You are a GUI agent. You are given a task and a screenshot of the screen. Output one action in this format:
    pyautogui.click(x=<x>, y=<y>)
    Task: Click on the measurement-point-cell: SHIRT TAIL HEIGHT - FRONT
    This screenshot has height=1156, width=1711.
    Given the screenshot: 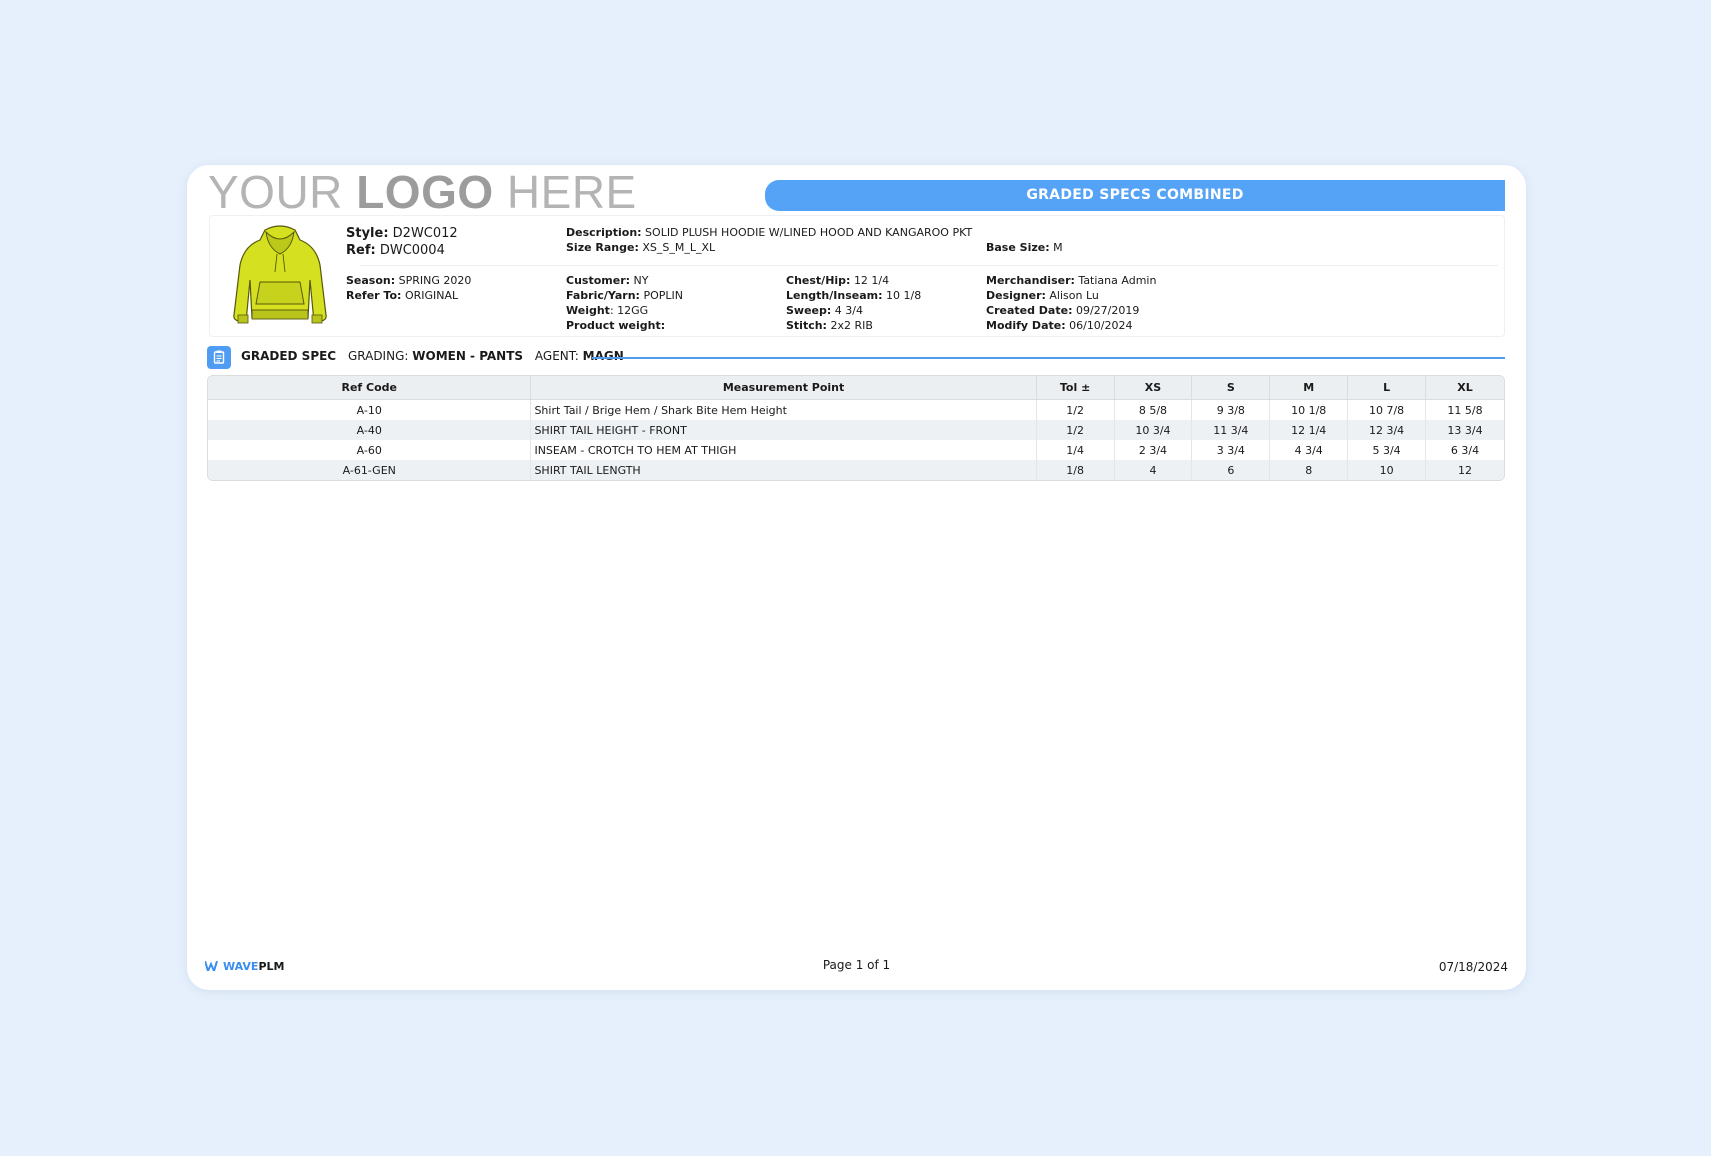 What is the action you would take?
    pyautogui.click(x=784, y=430)
    